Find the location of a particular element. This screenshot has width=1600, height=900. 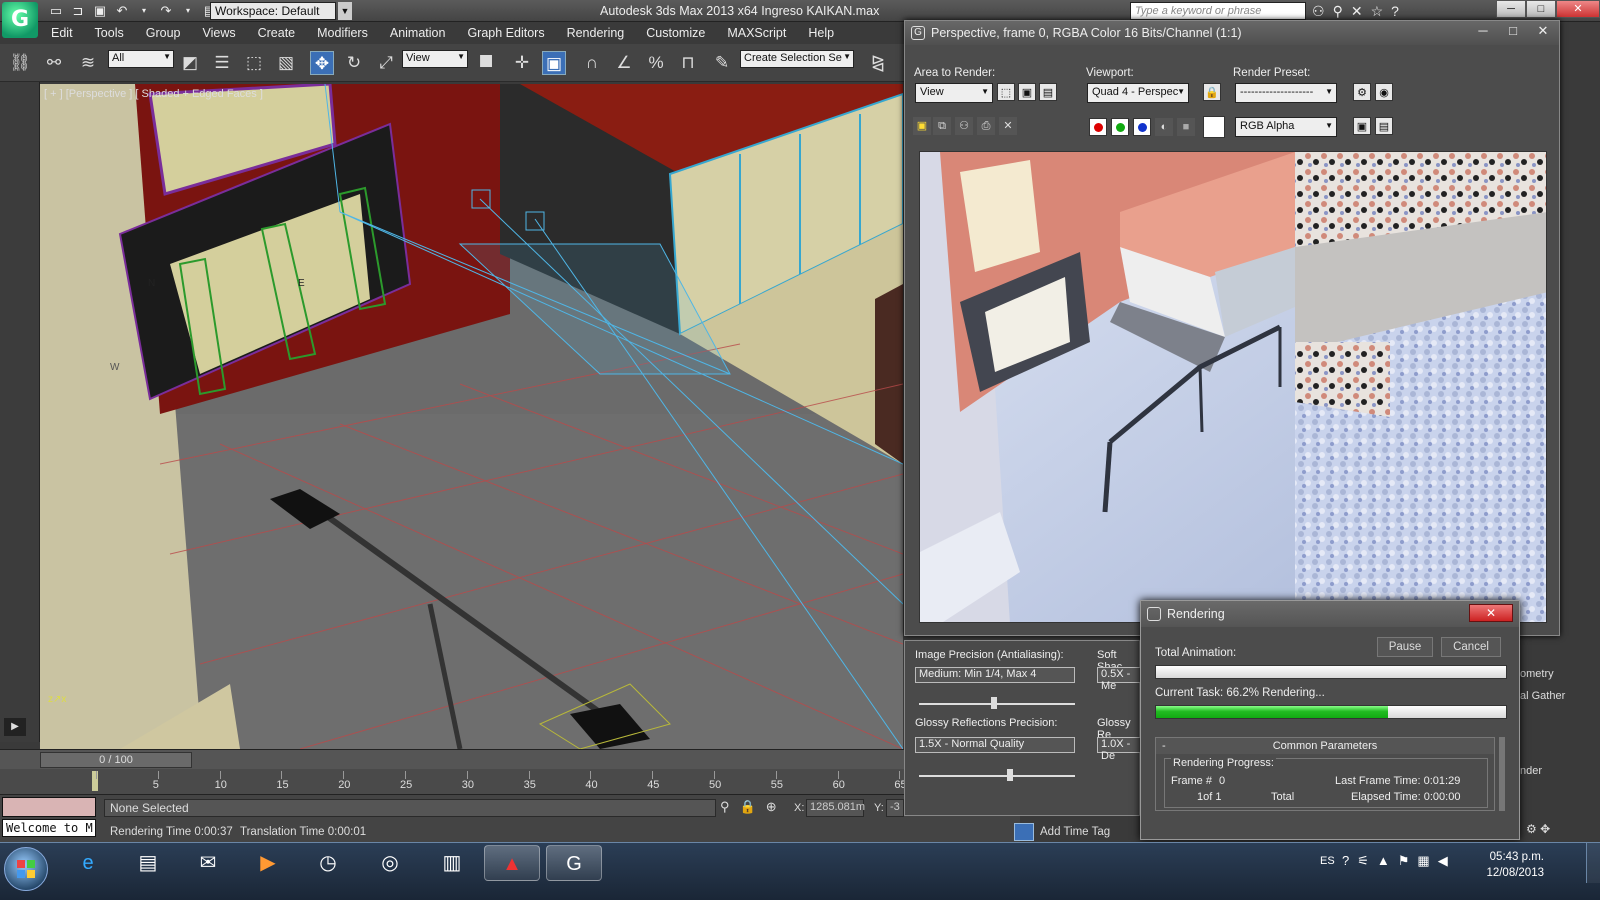

pause-button: Pause is located at coordinates (1405, 647).